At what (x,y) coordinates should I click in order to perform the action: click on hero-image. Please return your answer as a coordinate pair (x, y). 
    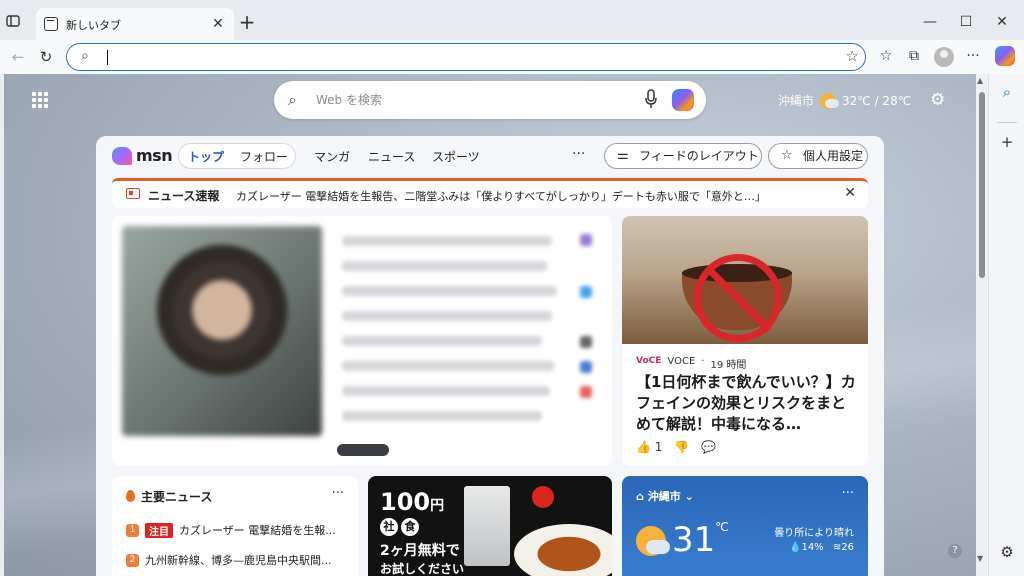
    Looking at the image, I should click on (222, 331).